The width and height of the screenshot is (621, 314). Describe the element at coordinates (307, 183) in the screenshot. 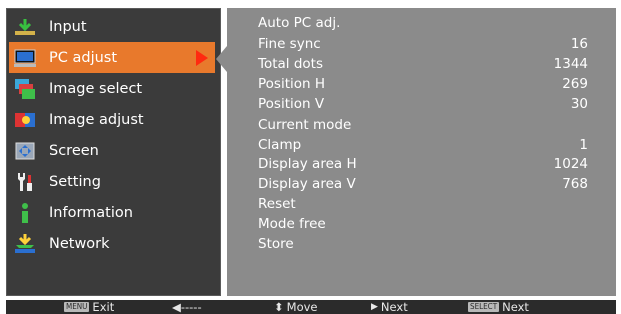

I see `row-label: Display area V` at that location.